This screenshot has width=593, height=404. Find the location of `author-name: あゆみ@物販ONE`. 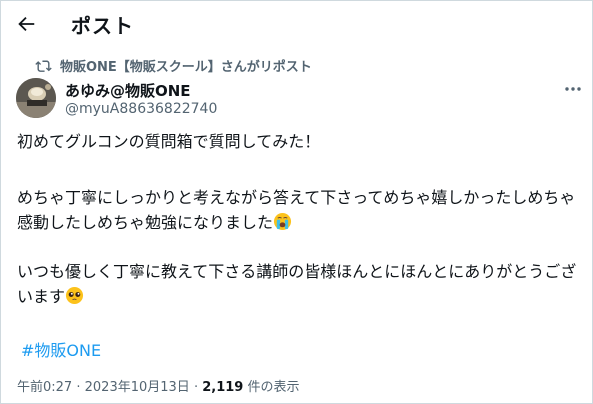

author-name: あゆみ@物販ONE is located at coordinates (128, 90).